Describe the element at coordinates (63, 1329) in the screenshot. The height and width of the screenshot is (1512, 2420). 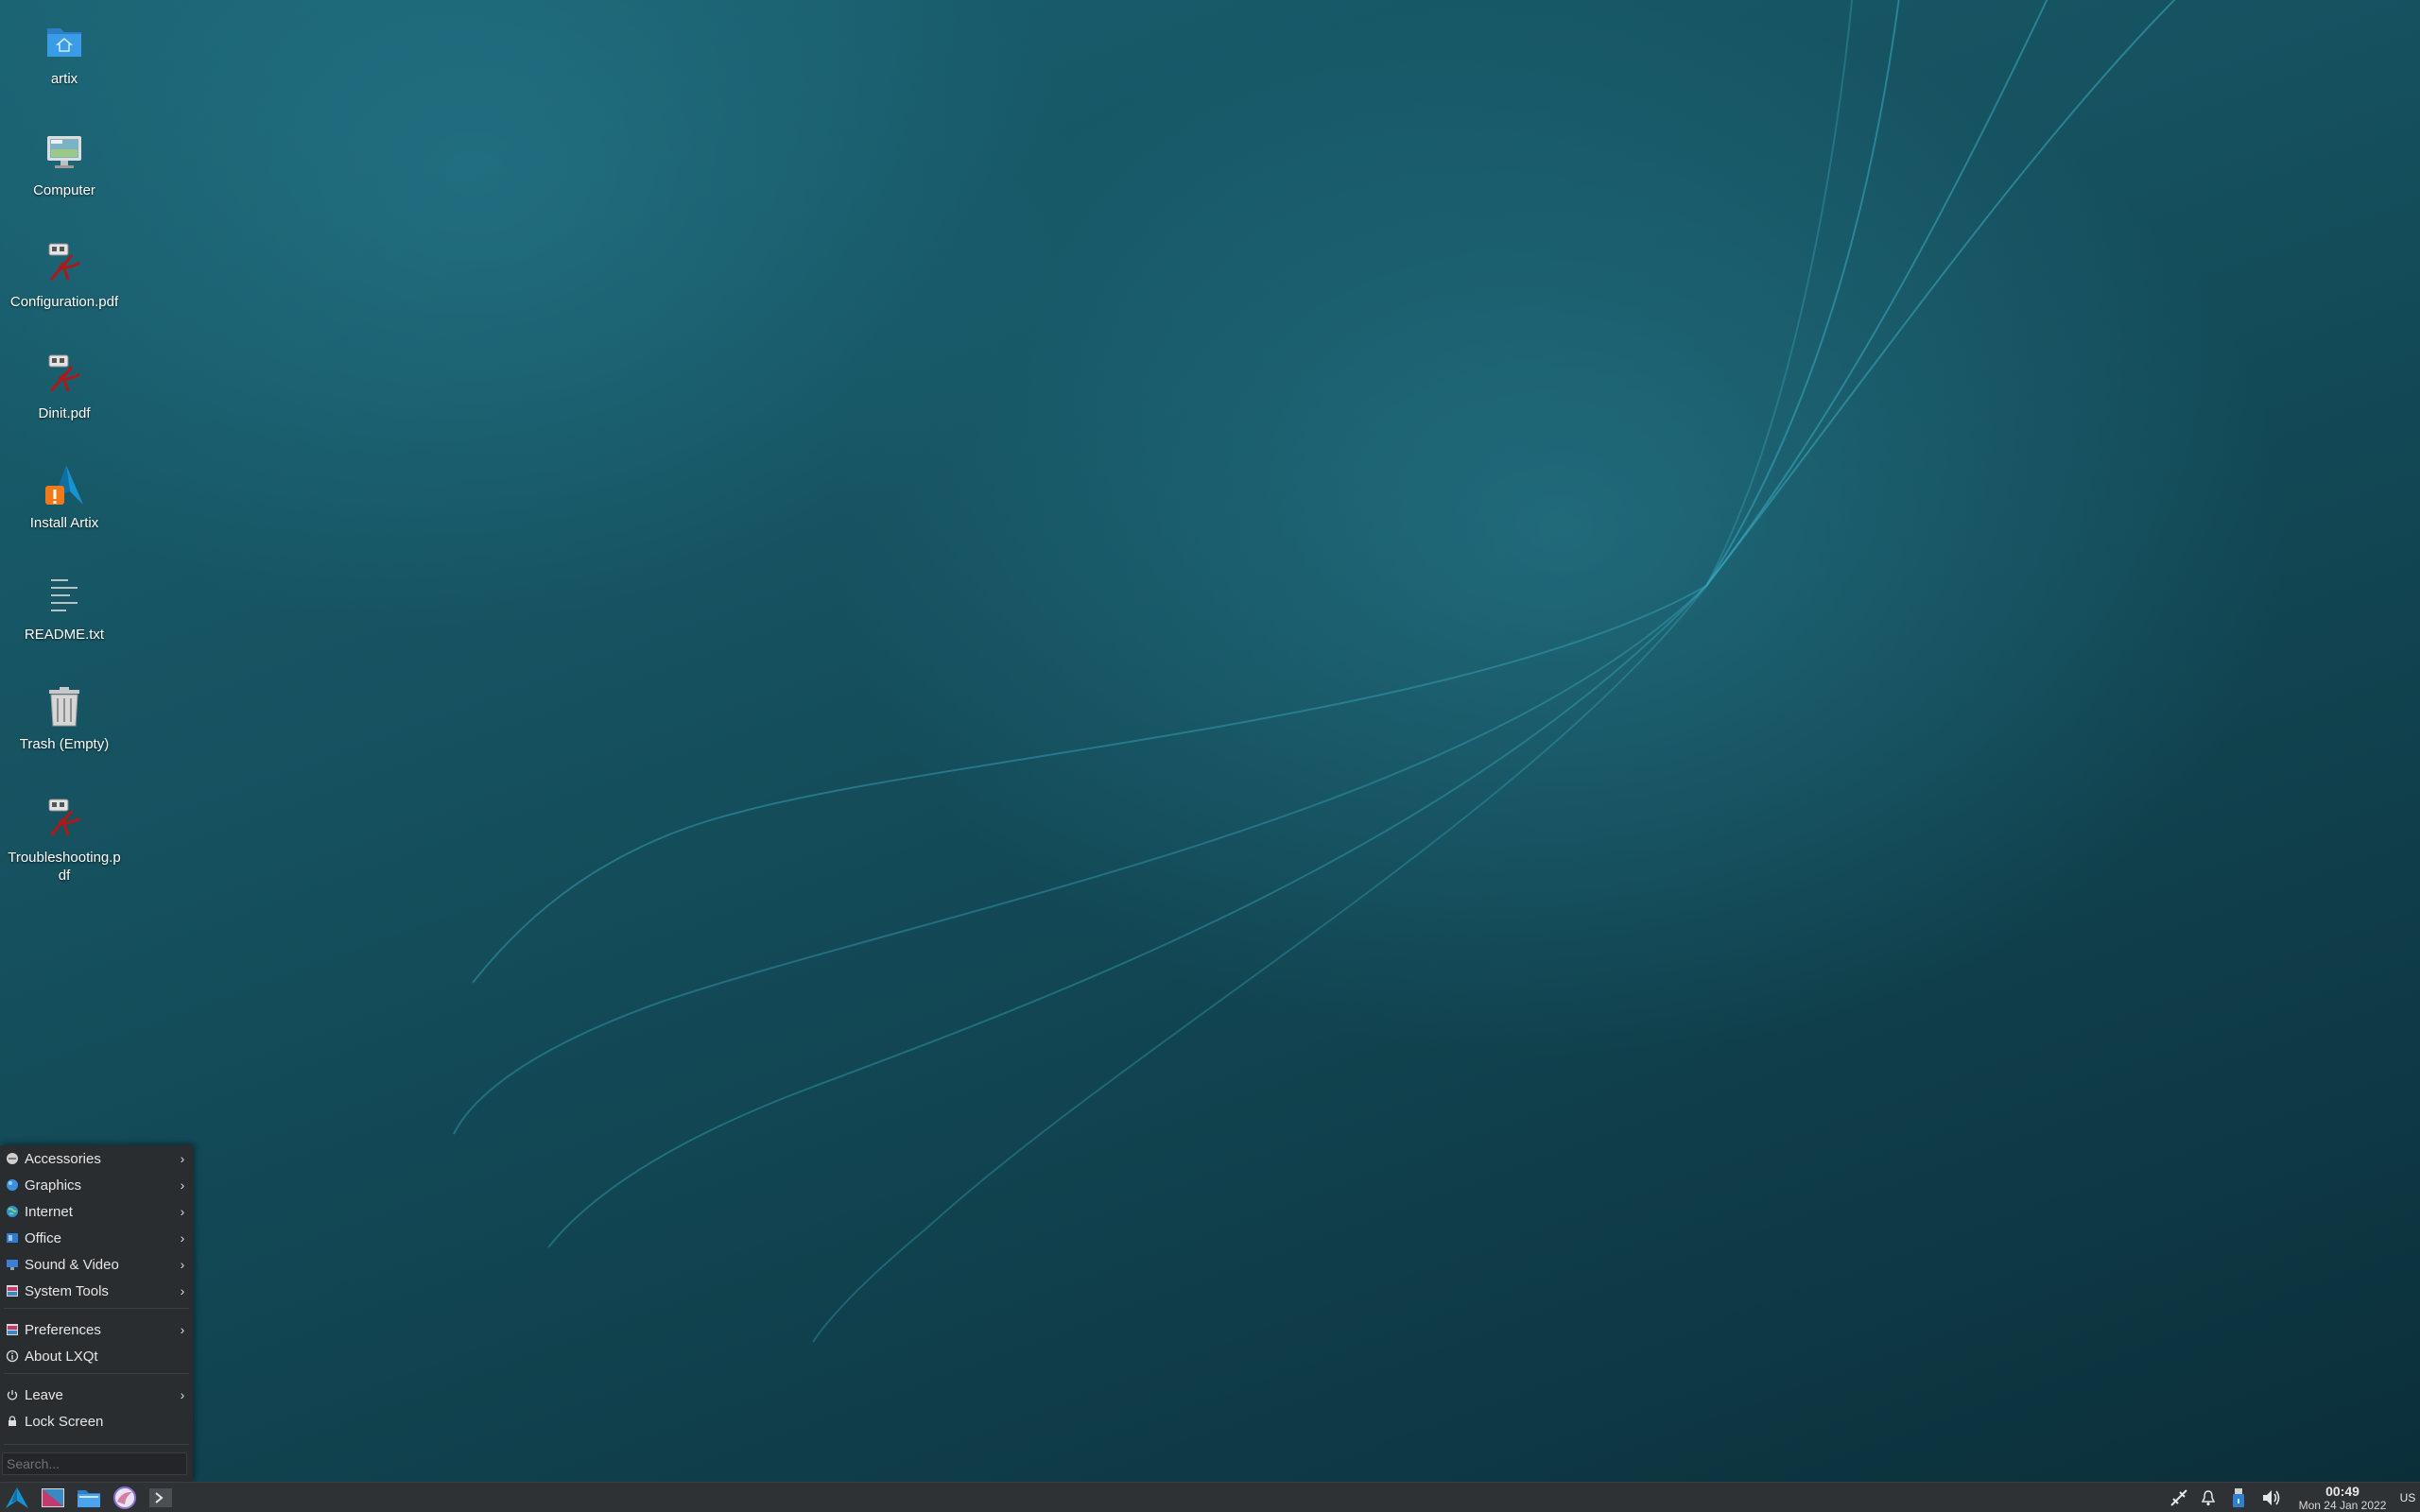
I see `menu-item-label: Preferences` at that location.